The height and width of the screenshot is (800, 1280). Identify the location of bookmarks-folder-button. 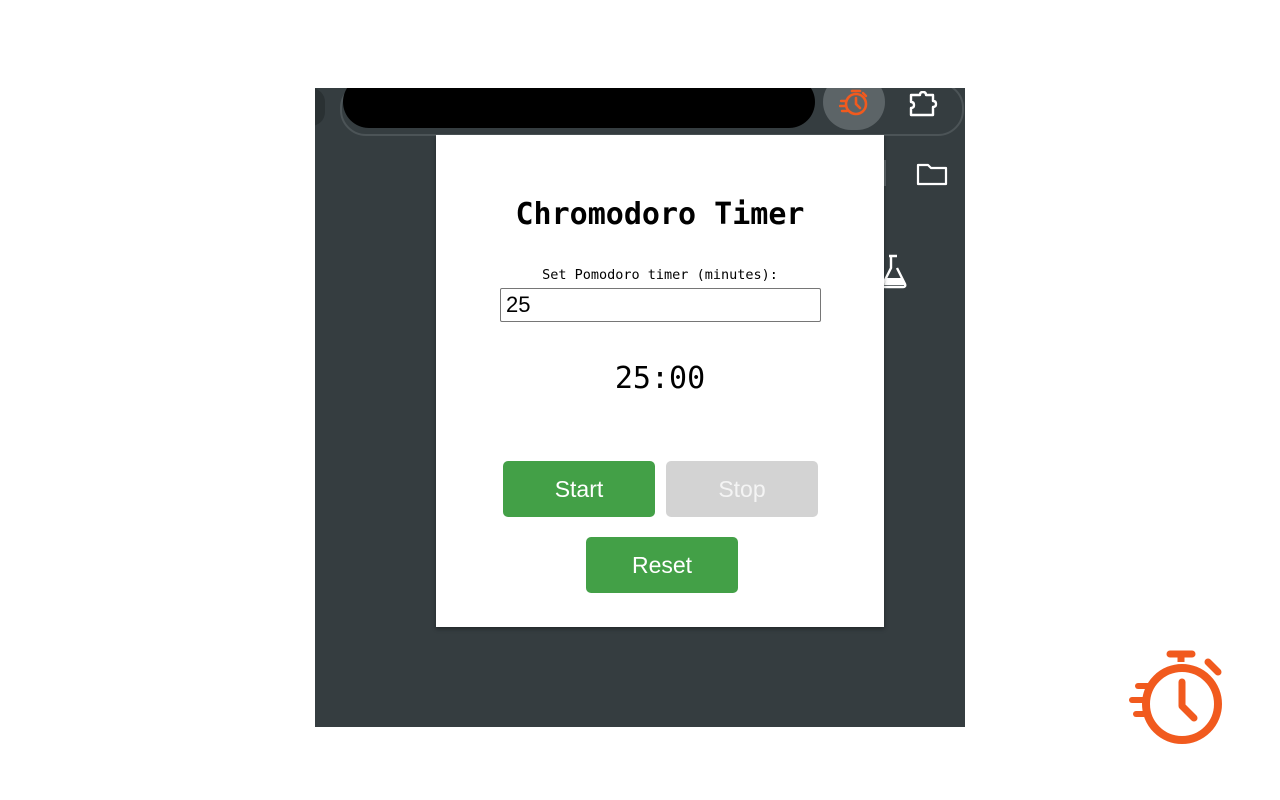
(932, 174).